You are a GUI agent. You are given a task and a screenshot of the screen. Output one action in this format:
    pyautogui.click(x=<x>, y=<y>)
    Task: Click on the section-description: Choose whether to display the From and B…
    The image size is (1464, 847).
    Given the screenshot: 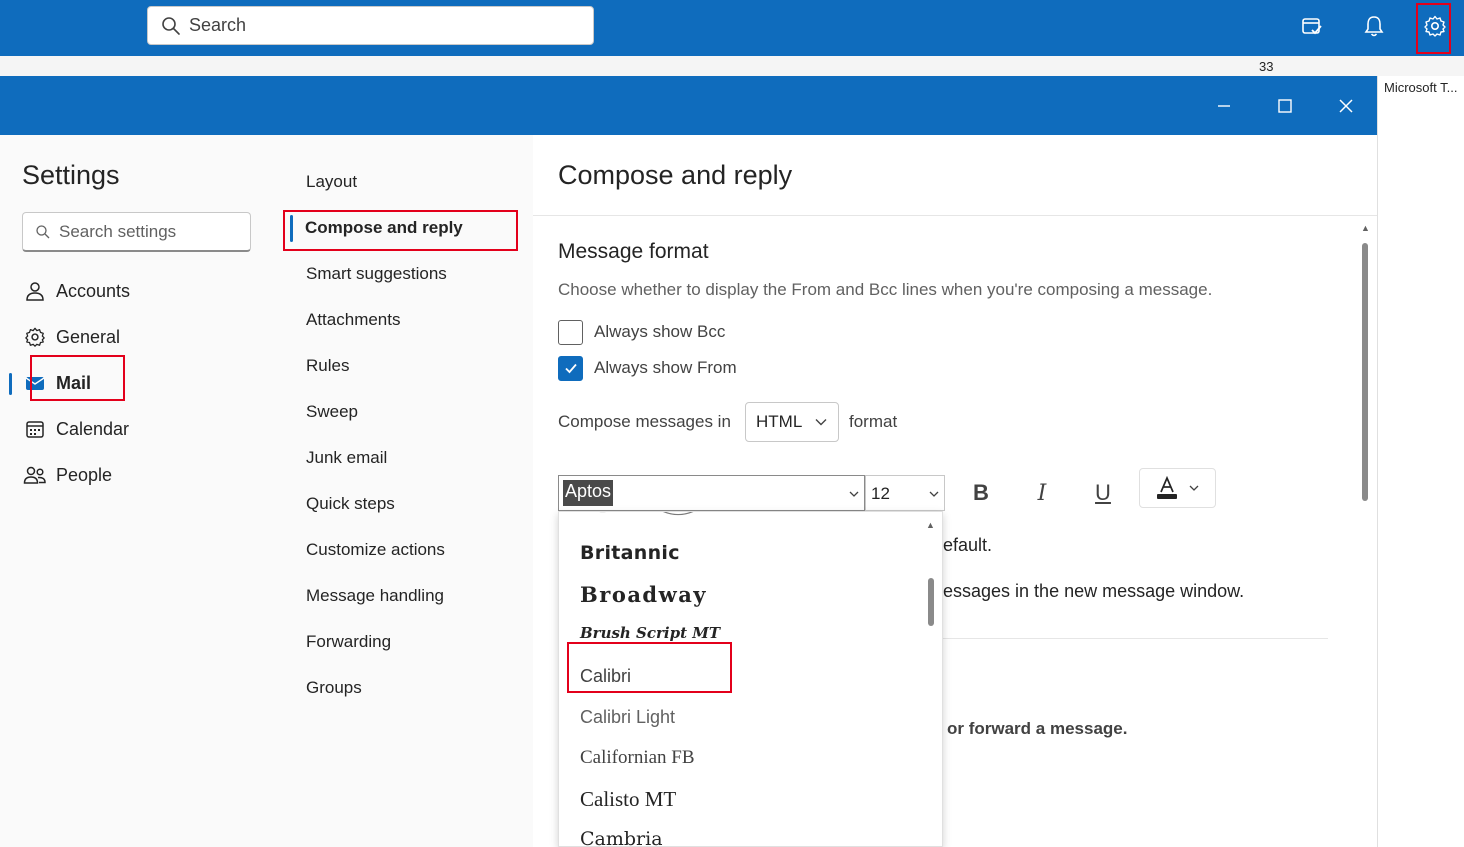 What is the action you would take?
    pyautogui.click(x=885, y=289)
    